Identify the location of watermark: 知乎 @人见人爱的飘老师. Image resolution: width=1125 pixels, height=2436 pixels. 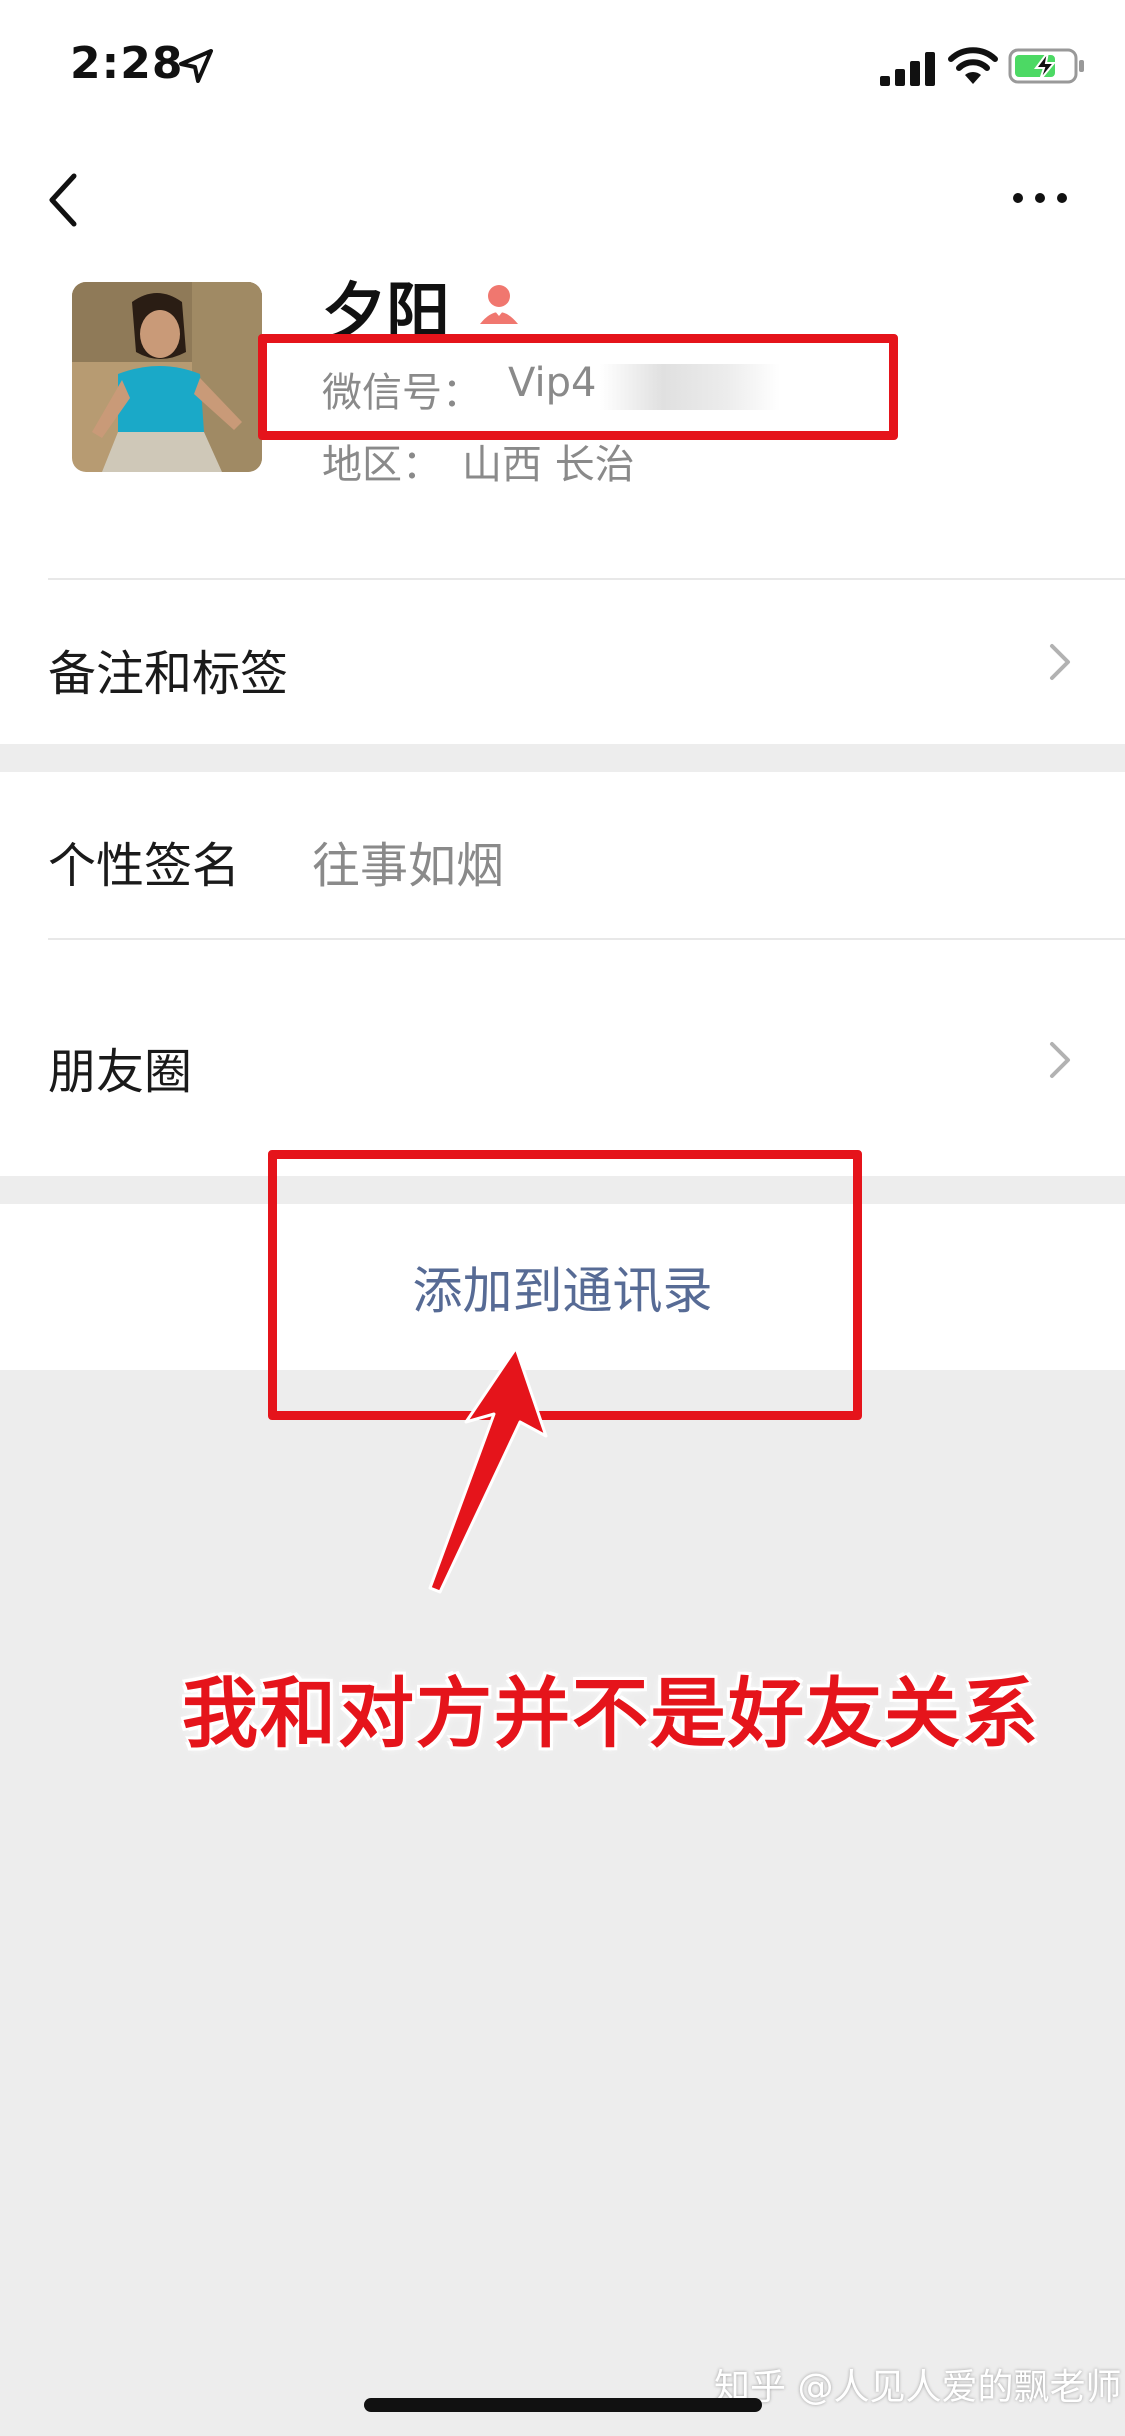
(918, 2387).